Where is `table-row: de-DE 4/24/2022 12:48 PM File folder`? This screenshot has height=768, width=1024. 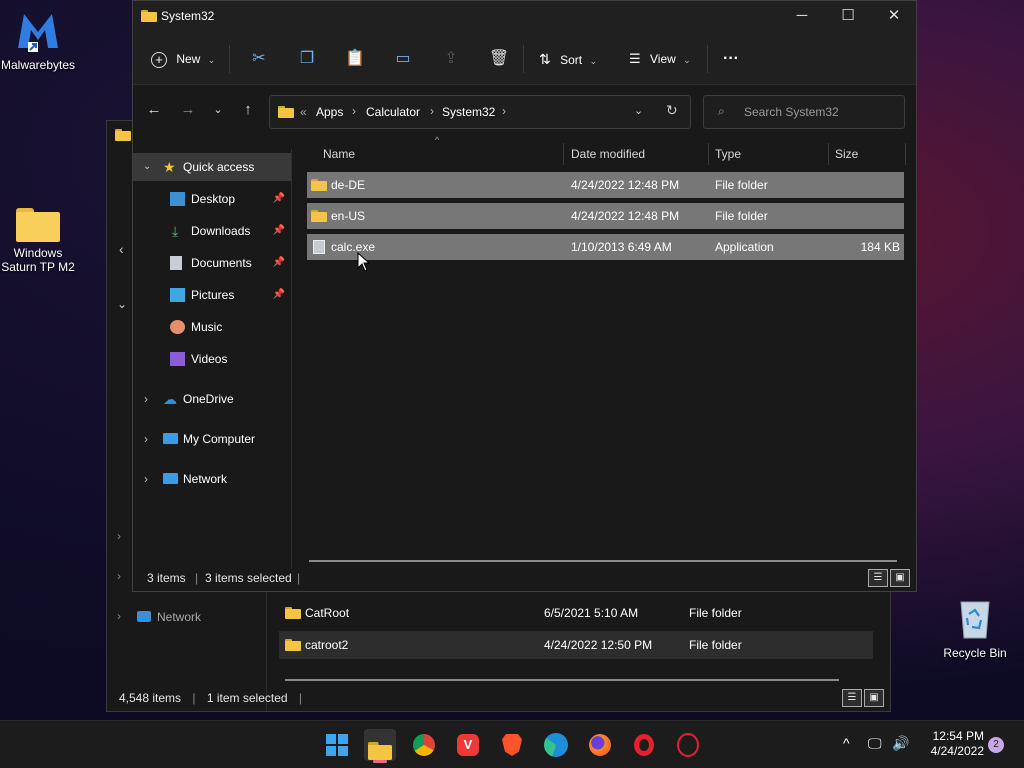
table-row: de-DE 4/24/2022 12:48 PM File folder is located at coordinates (605, 185).